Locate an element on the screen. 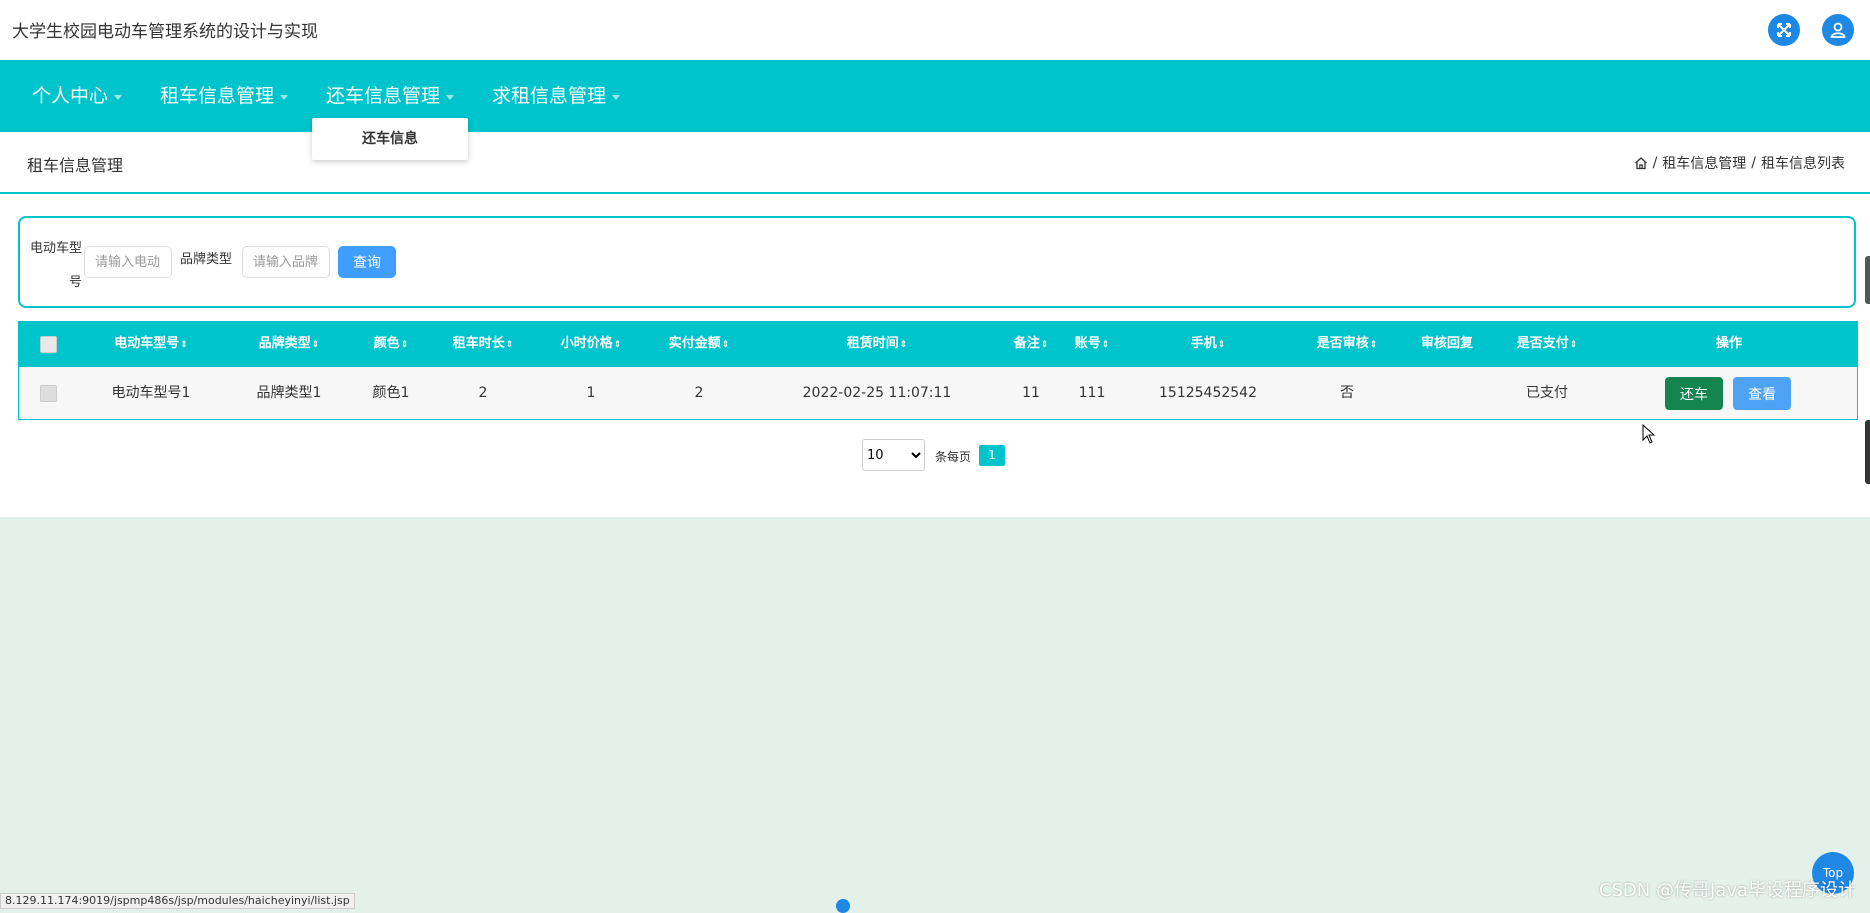  column-header-paid-amount: 实付金额⇕ is located at coordinates (699, 344).